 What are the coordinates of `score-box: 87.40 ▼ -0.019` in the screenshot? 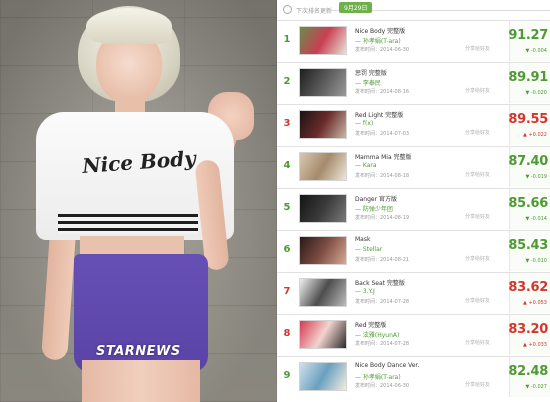 It's located at (529, 167).